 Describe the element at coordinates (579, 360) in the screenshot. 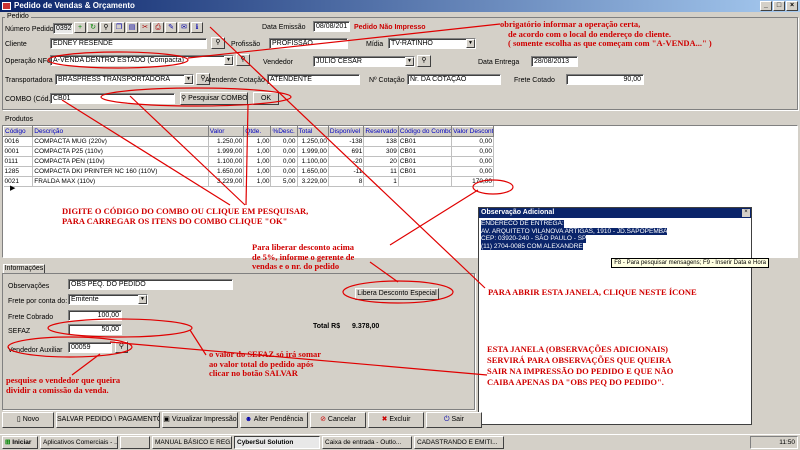

I see `annotation-line: SERVIRÁ PARA OBSERVAÇÕES QUE QUEIRA` at that location.